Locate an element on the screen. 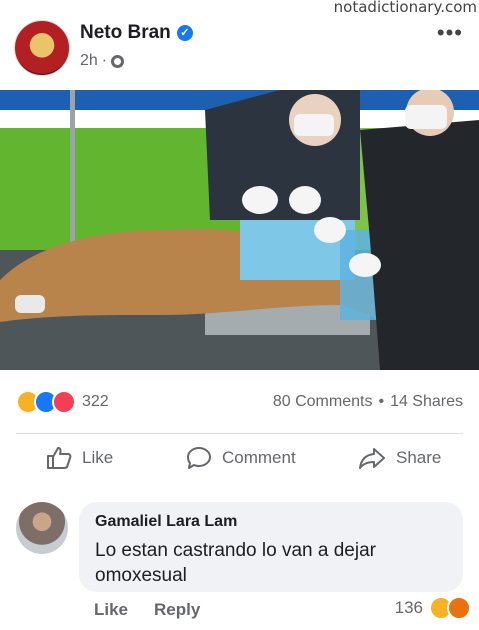 The image size is (479, 630). comments-count-link: 80 Comments is located at coordinates (323, 402).